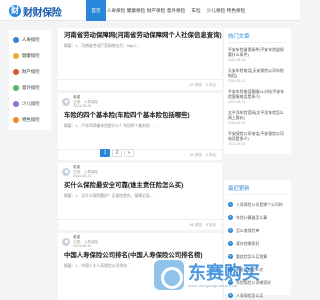 This screenshot has height=300, width=320. I want to click on view-count: 68 浏览, so click(195, 224).